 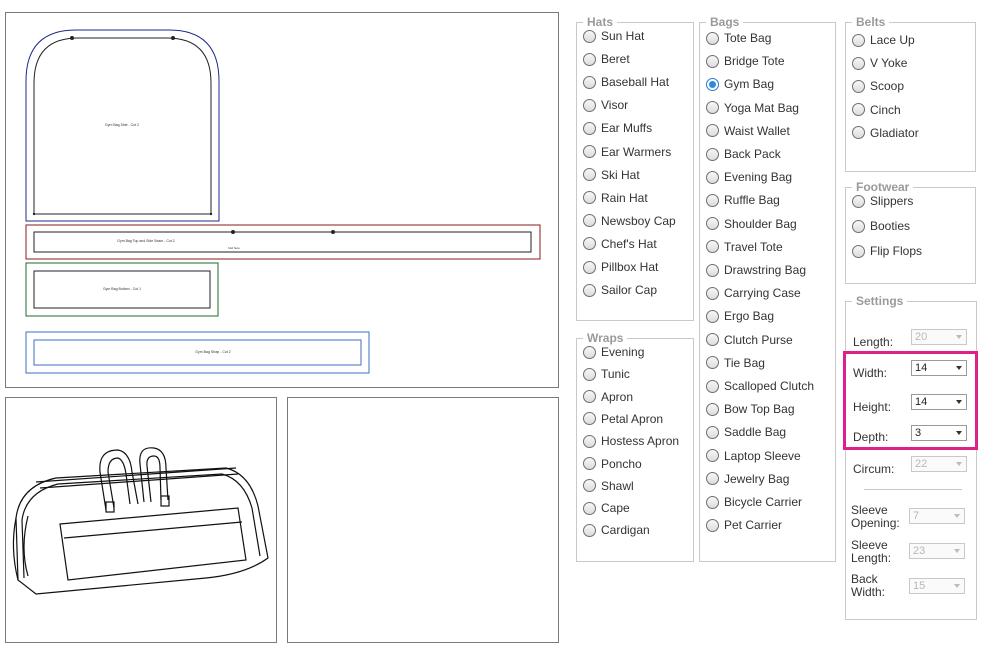 What do you see at coordinates (611, 175) in the screenshot?
I see `hats-option-ski-hat: Ski Hat` at bounding box center [611, 175].